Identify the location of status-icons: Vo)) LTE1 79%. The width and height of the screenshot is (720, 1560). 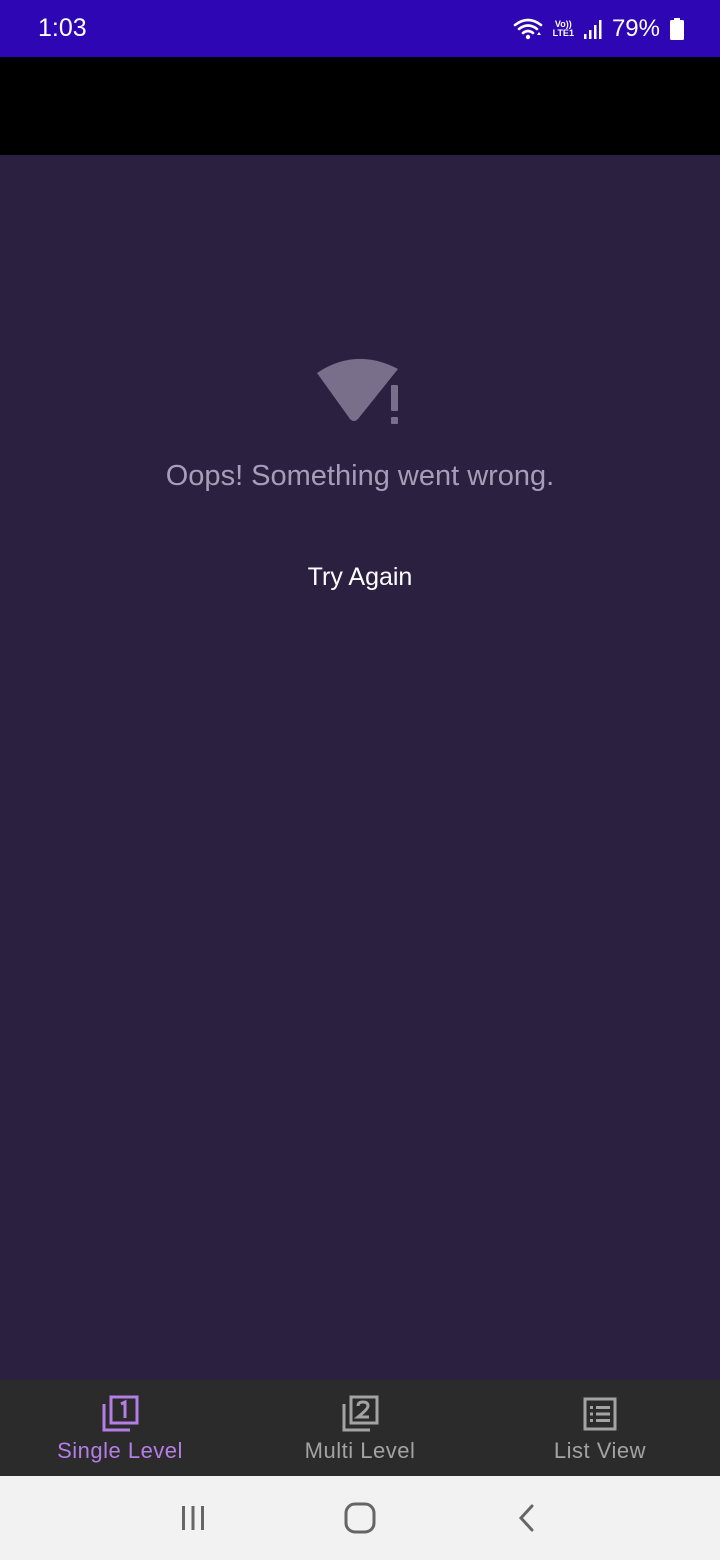
(598, 29).